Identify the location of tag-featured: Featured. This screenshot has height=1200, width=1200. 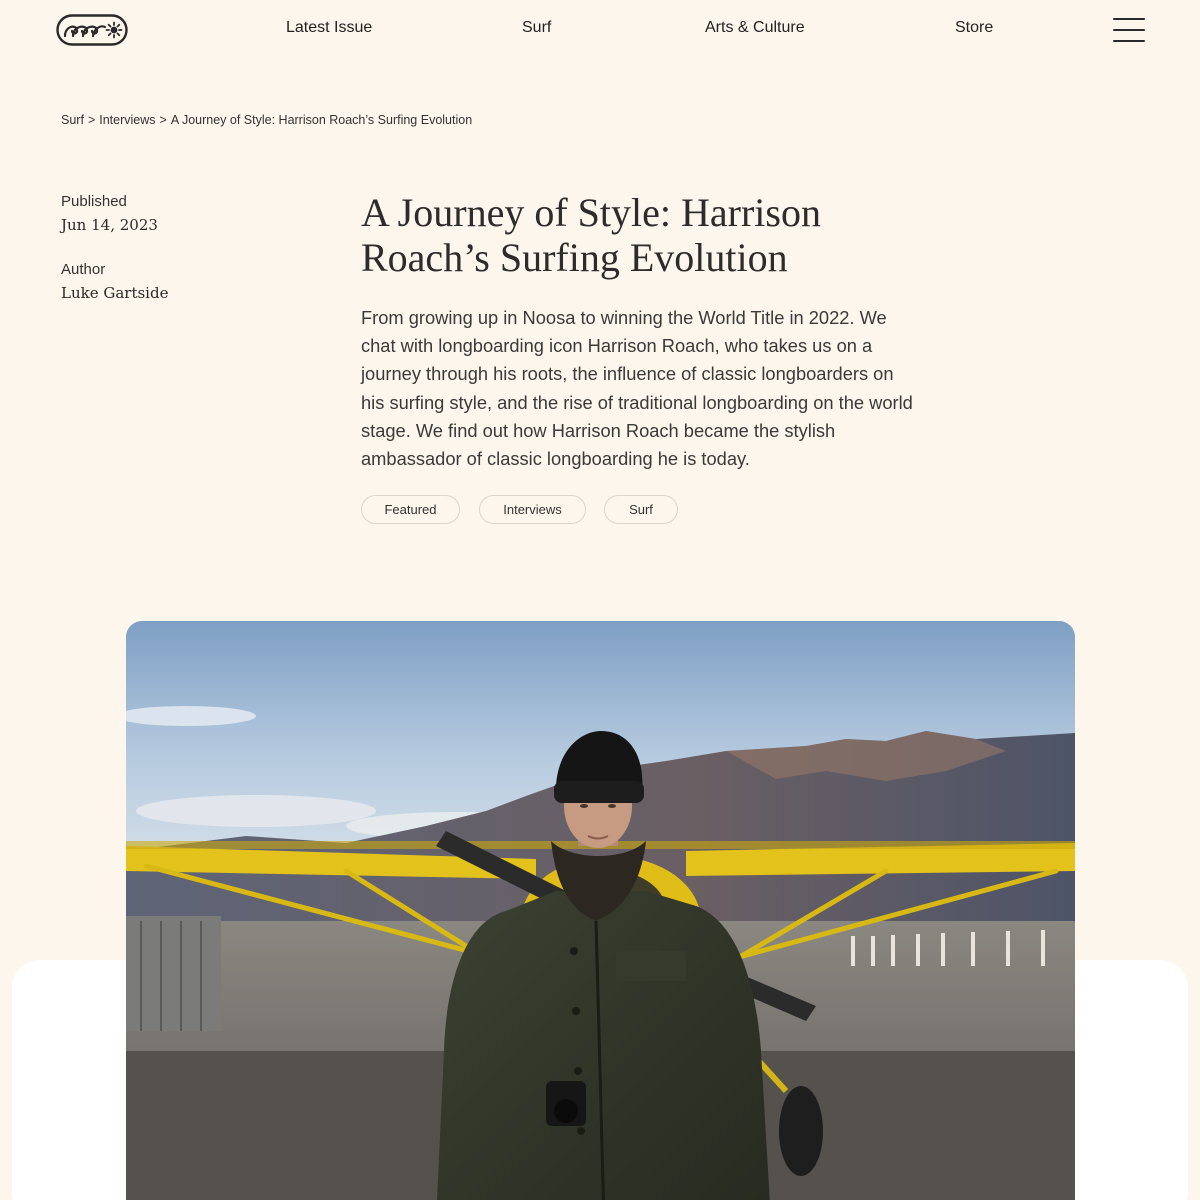
(410, 509).